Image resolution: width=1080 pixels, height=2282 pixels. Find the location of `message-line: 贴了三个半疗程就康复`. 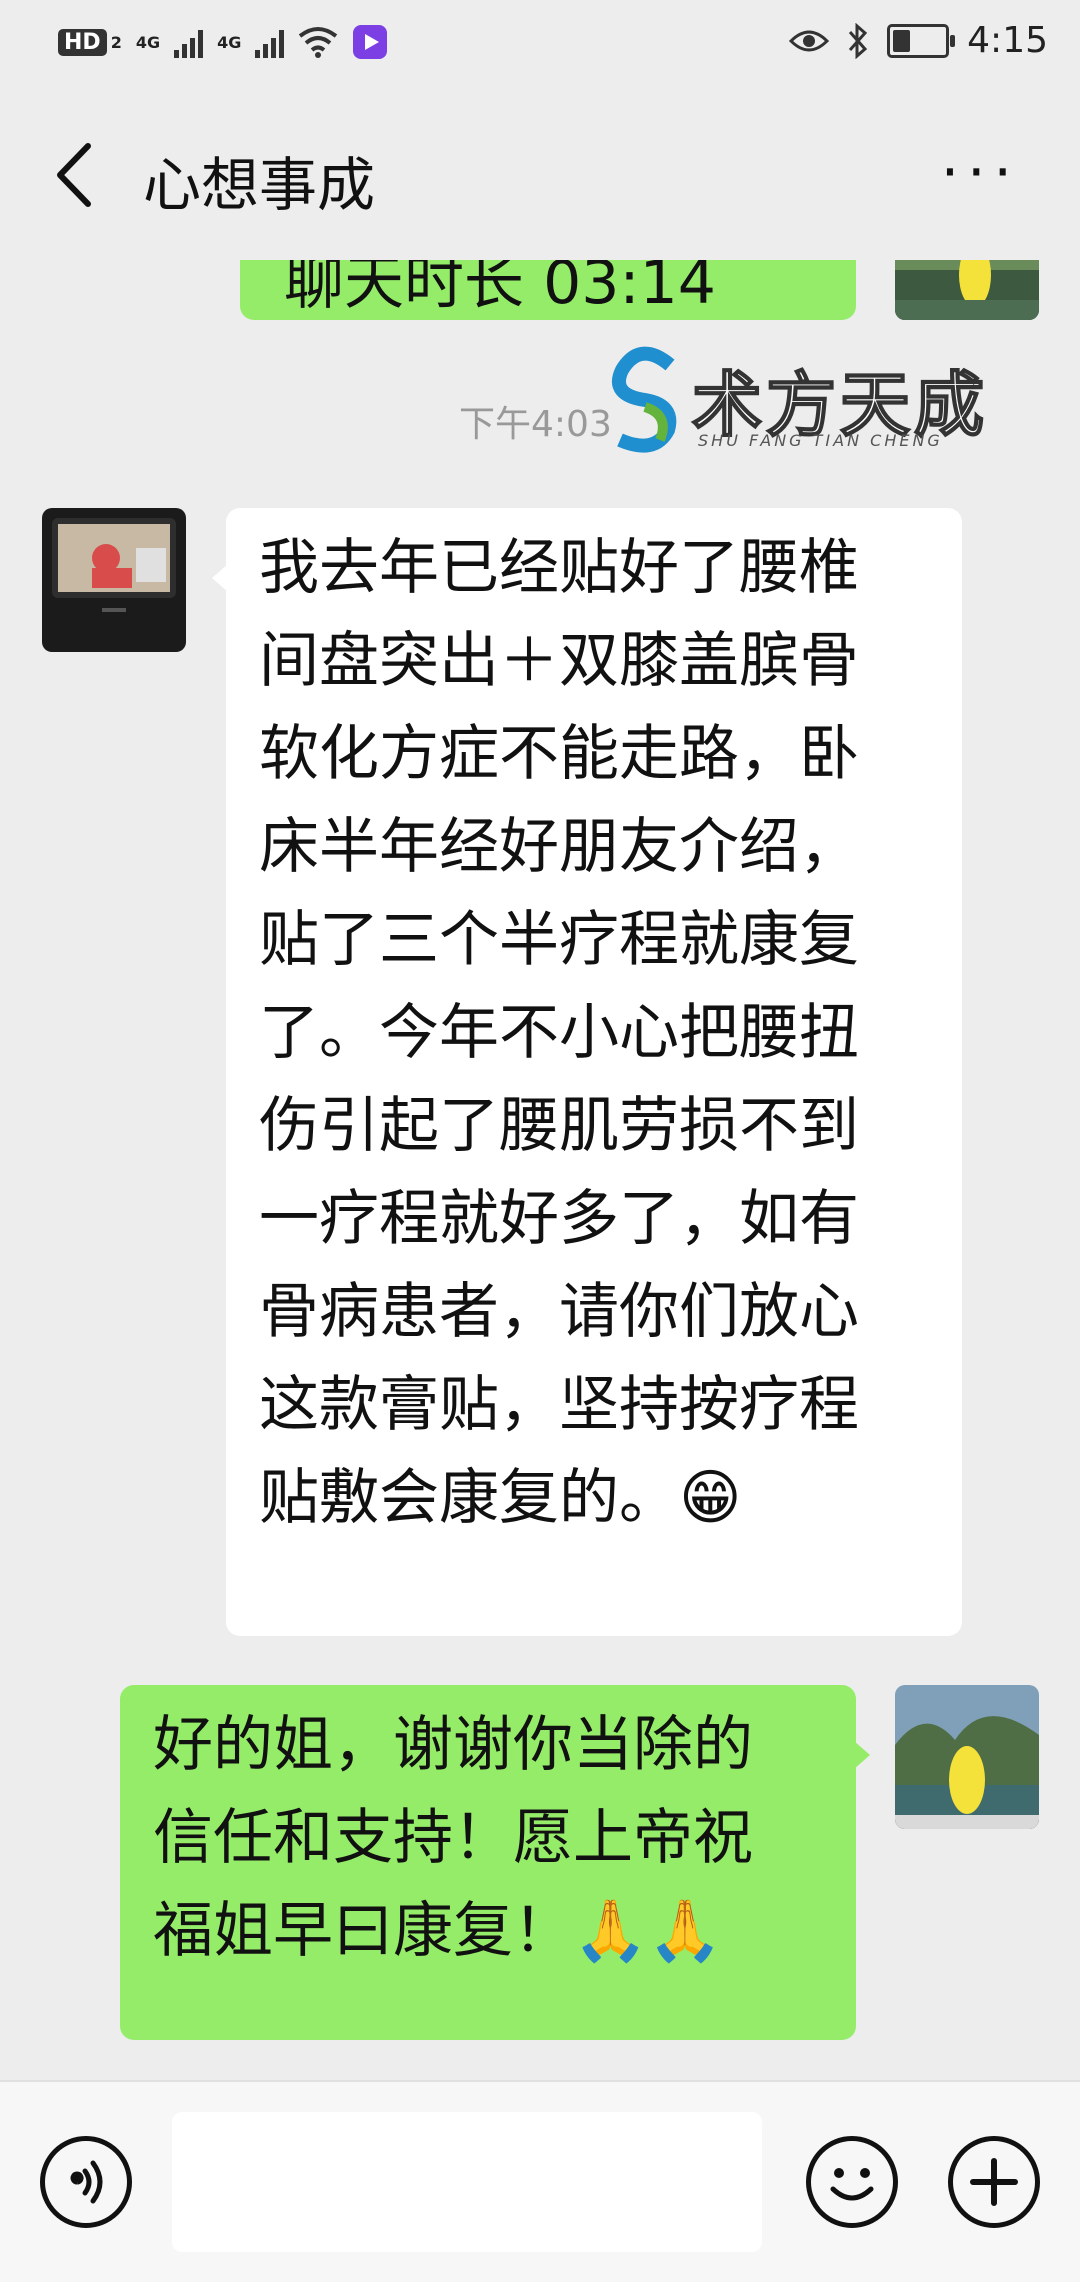

message-line: 贴了三个半疗程就康复 is located at coordinates (559, 940).